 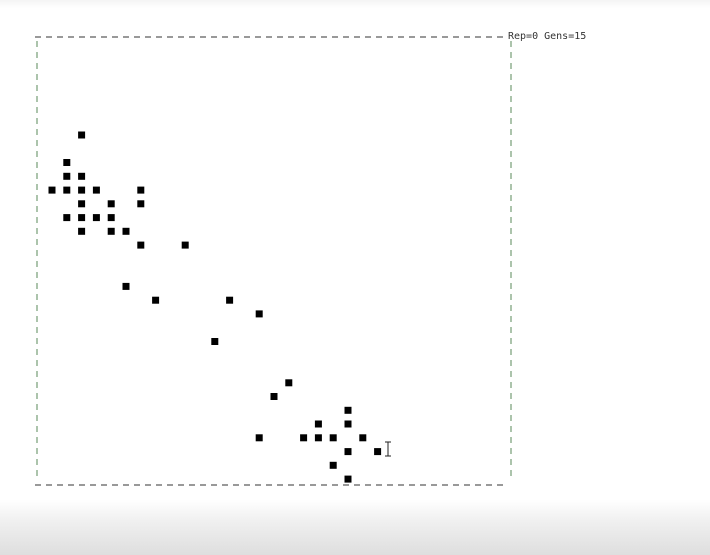 I want to click on generation-status-text: Rep=0 Gens=15, so click(x=547, y=36).